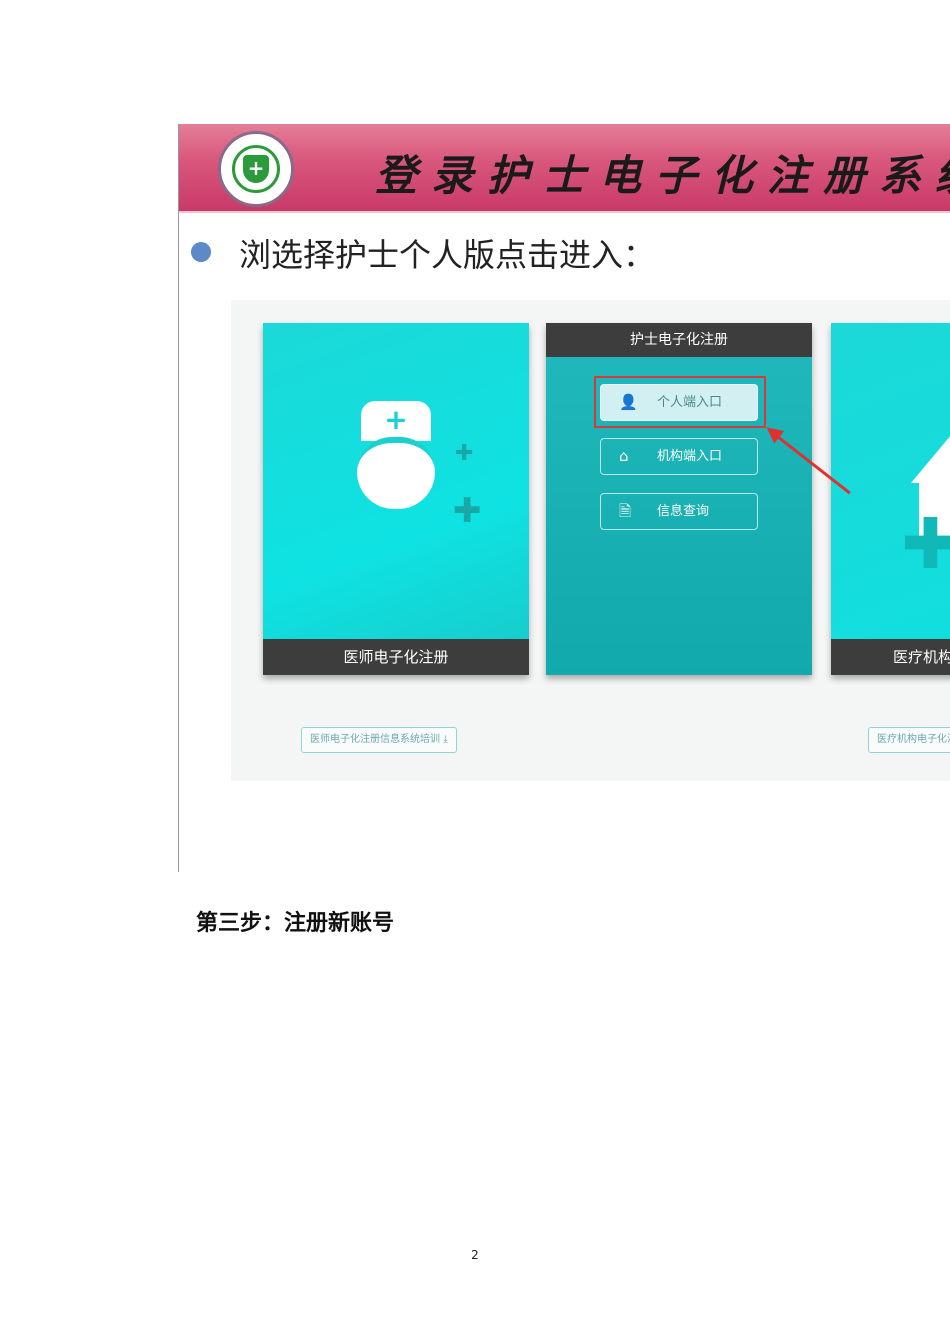  I want to click on house-icon: ⌂, so click(624, 456).